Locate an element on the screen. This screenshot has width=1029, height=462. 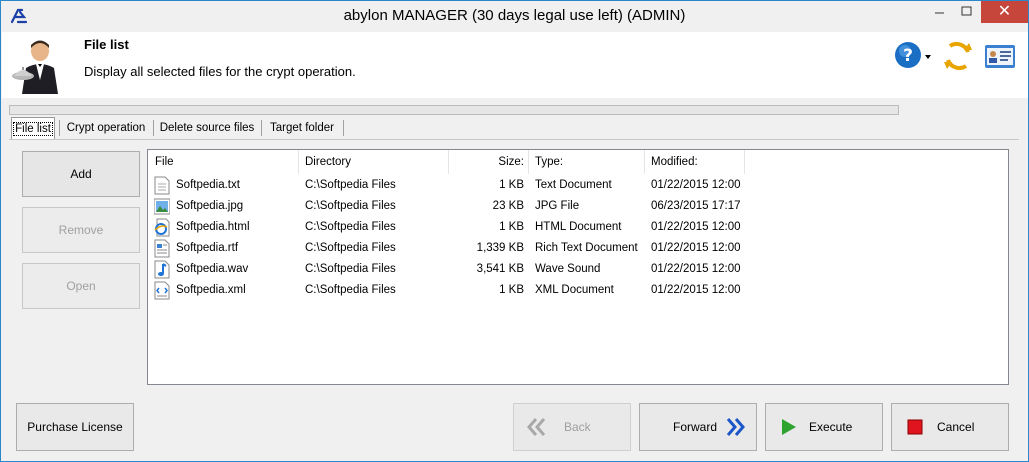
file-type: XML Document is located at coordinates (574, 290).